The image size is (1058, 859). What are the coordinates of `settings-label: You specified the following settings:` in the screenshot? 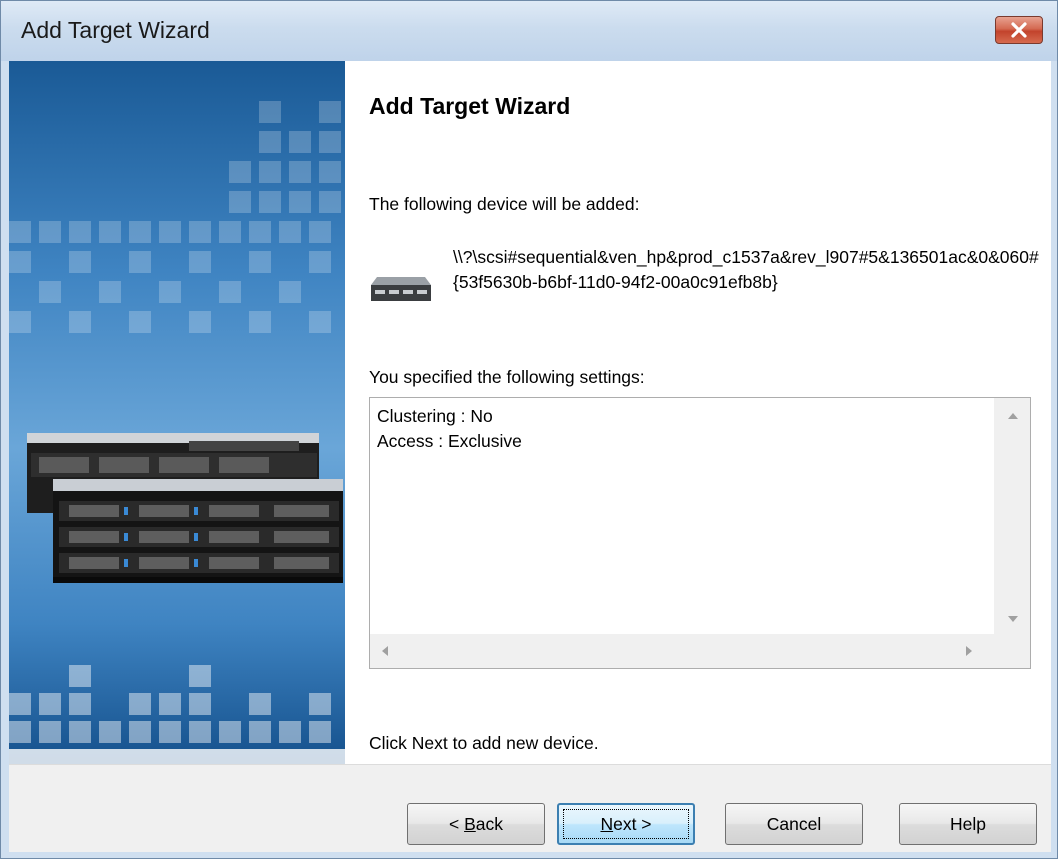 It's located at (507, 377).